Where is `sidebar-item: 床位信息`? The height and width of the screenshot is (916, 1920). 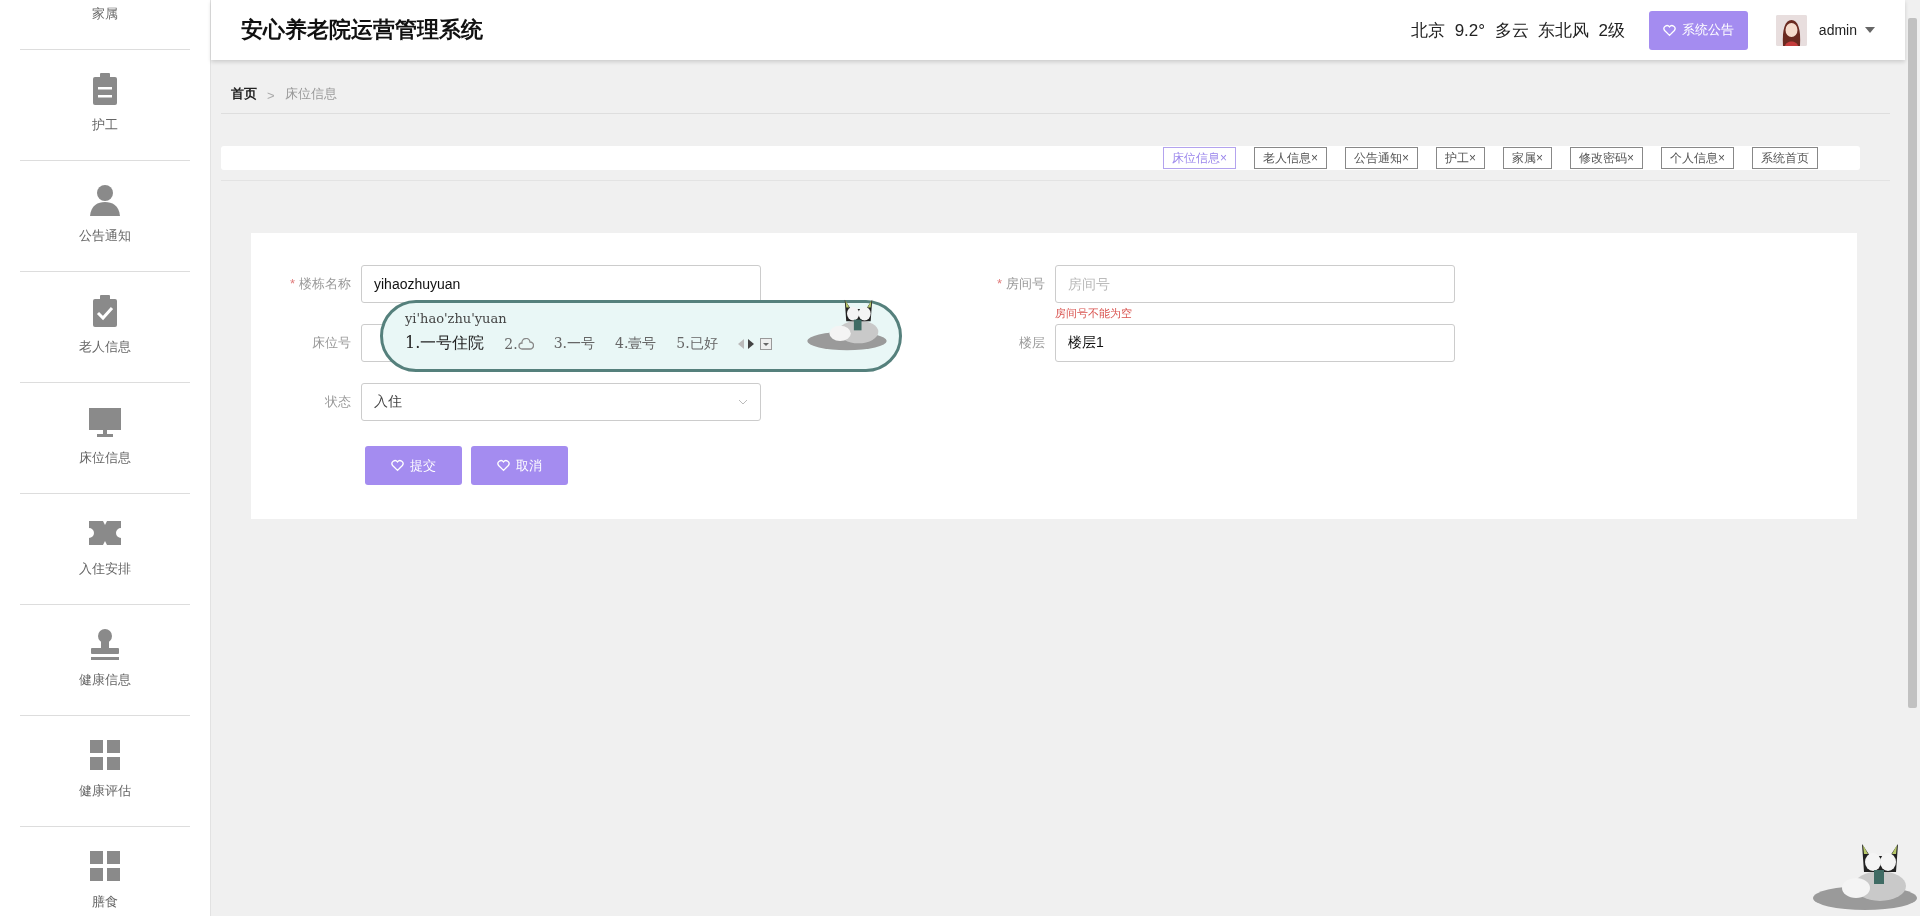
sidebar-item: 床位信息 is located at coordinates (105, 438).